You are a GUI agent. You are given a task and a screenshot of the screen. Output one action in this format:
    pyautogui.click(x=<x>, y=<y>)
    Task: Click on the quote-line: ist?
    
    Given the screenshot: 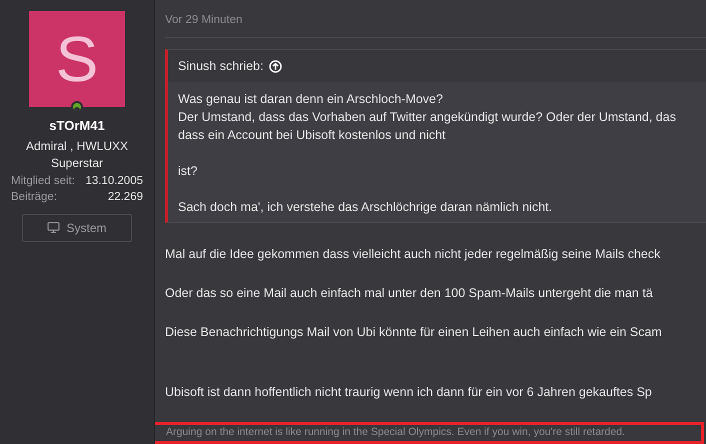 What is the action you would take?
    pyautogui.click(x=188, y=171)
    